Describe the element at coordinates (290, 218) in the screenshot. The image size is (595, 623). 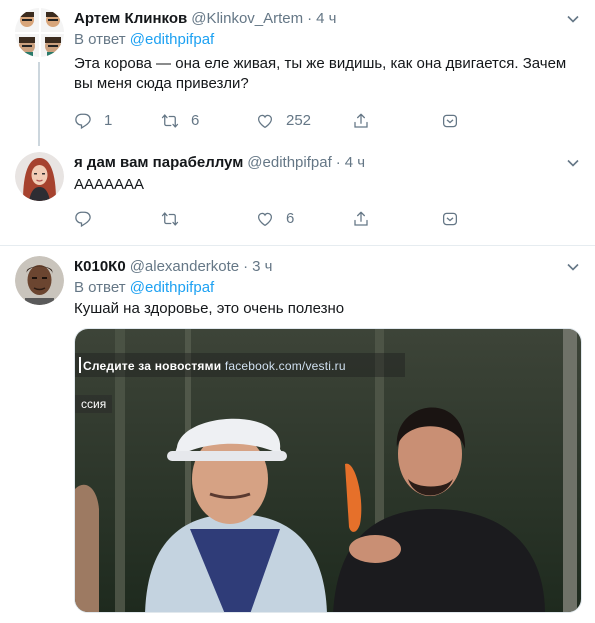
I see `like-count: 6` at that location.